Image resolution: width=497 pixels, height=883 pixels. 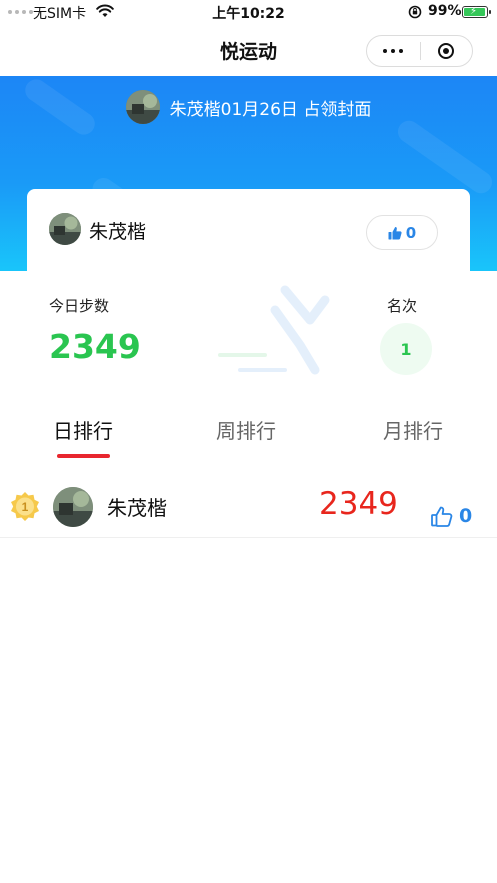 What do you see at coordinates (248, 230) in the screenshot?
I see `user-card: 朱茂楷 0` at bounding box center [248, 230].